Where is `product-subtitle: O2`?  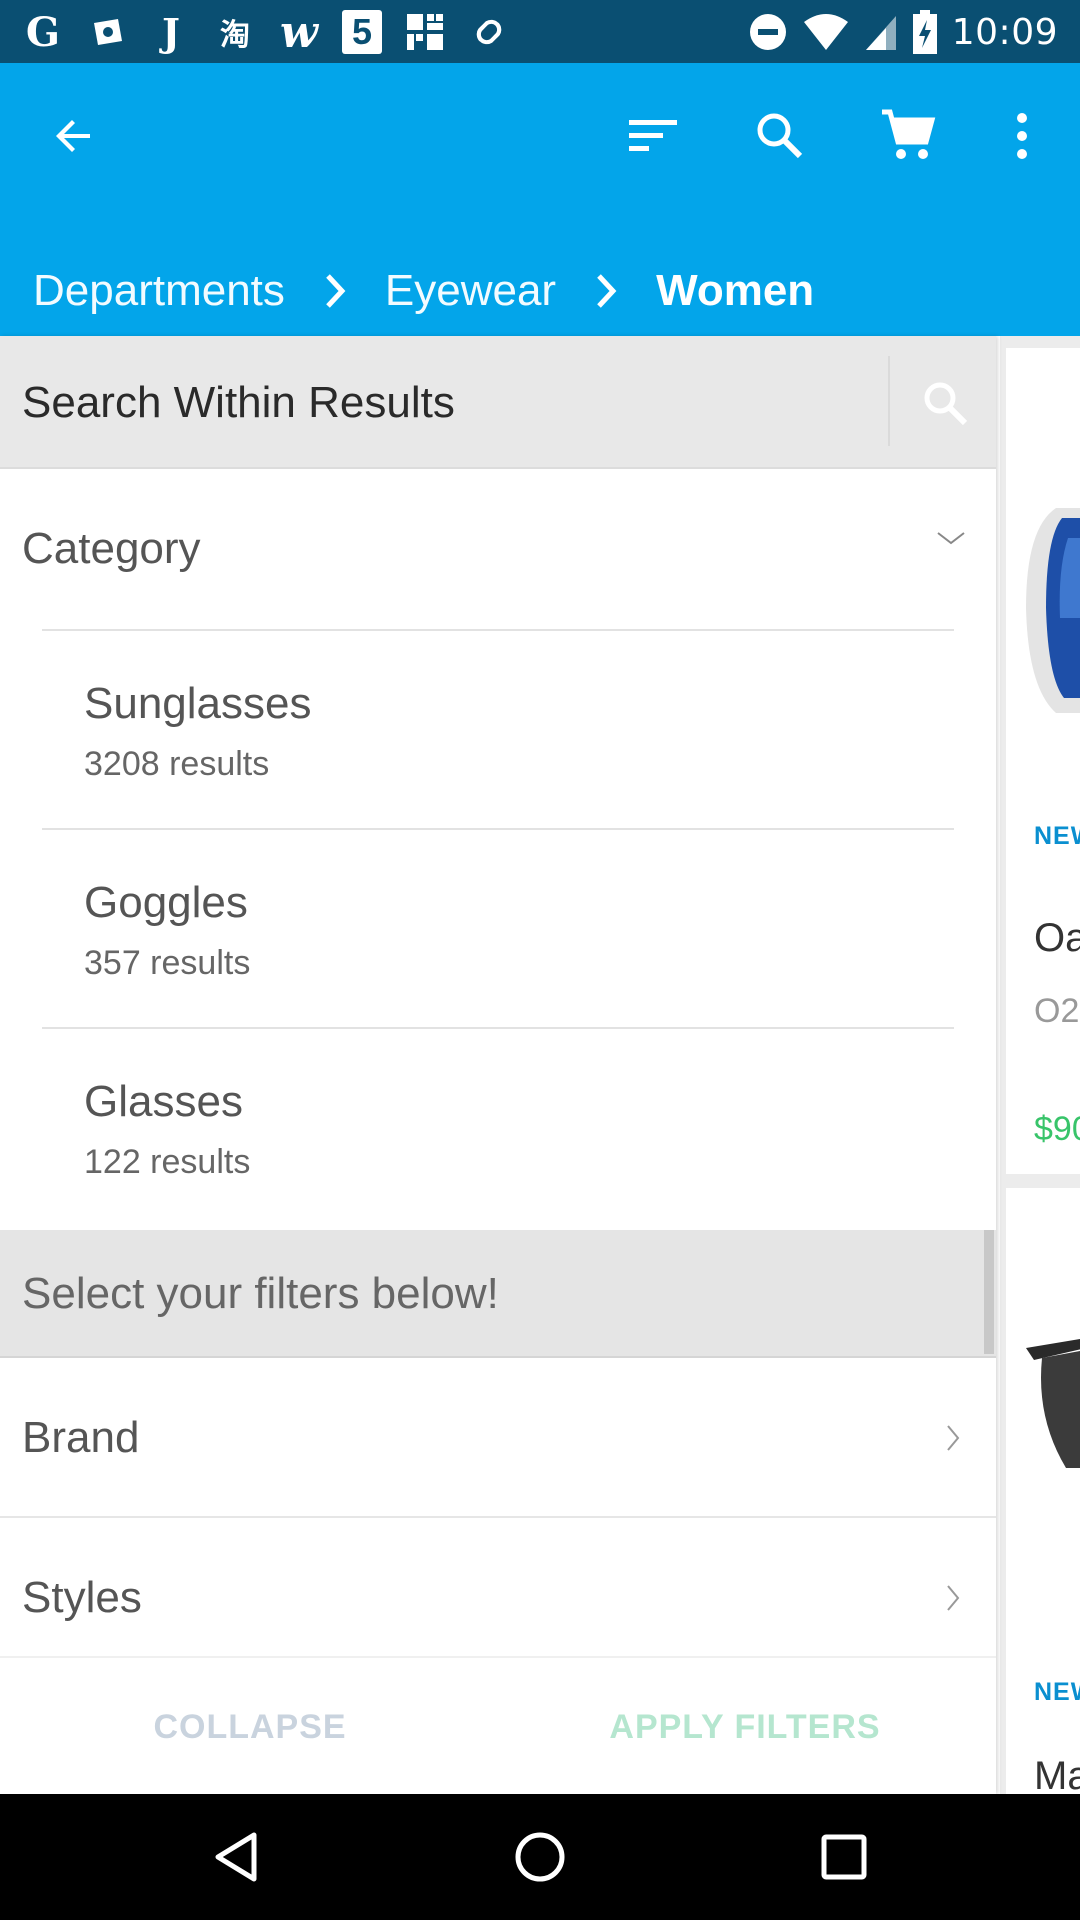
product-subtitle: O2 is located at coordinates (1057, 1011).